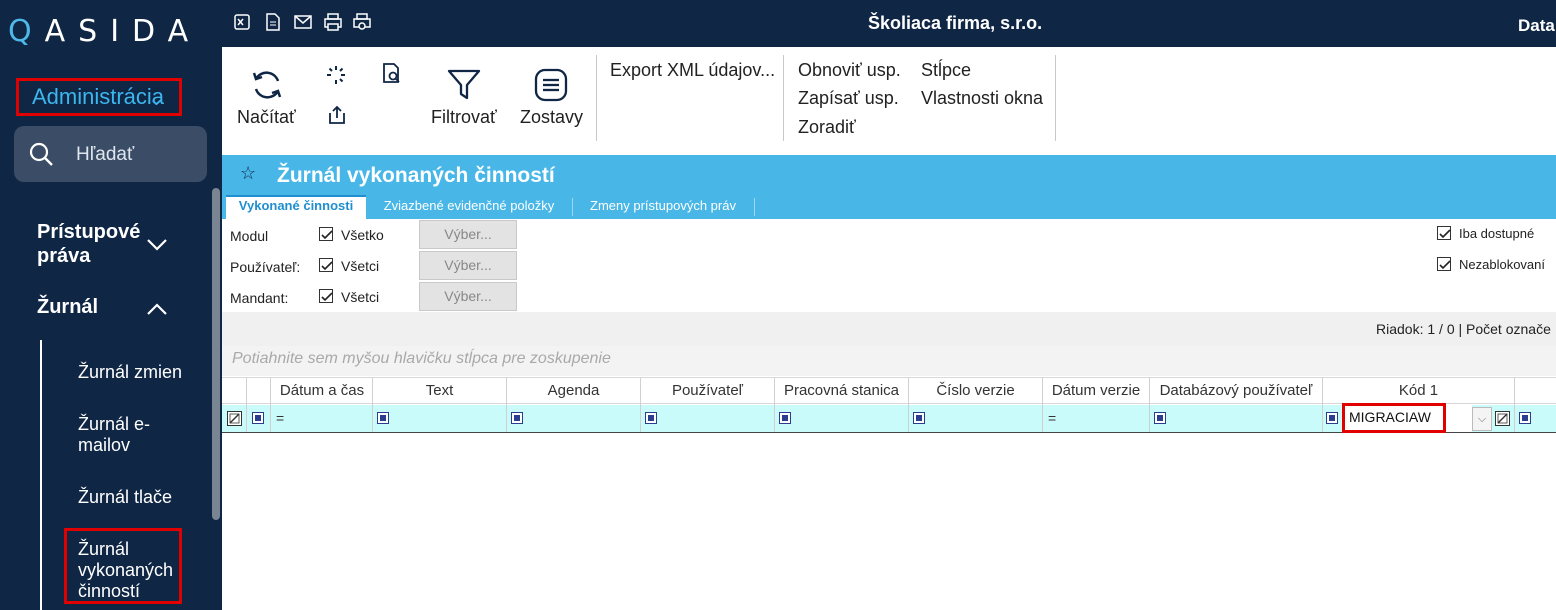  Describe the element at coordinates (573, 390) in the screenshot. I see `column-header: Agenda` at that location.